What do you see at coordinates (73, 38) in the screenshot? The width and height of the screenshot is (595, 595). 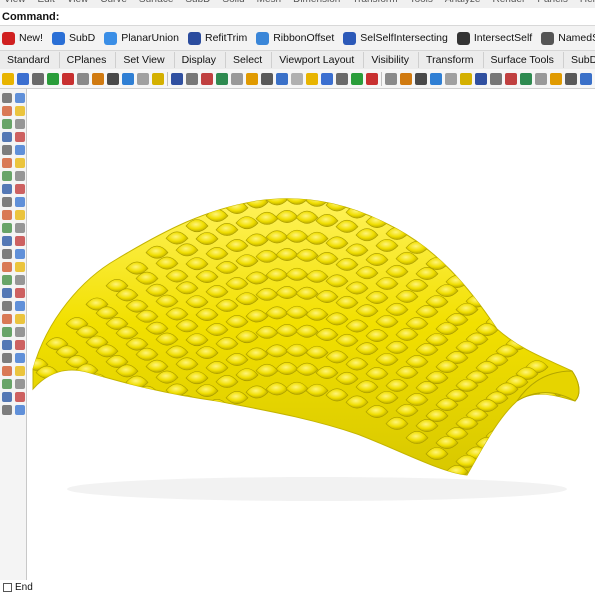 I see `macro-button: SubD` at bounding box center [73, 38].